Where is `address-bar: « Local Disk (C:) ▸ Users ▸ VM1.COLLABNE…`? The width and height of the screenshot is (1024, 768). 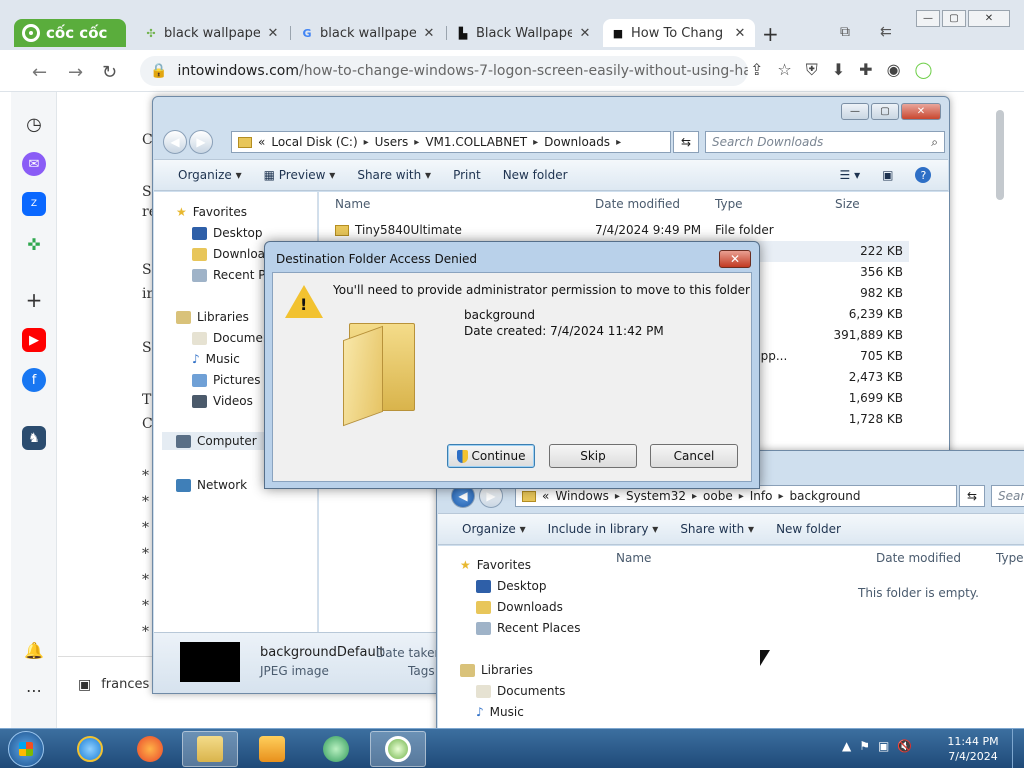 address-bar: « Local Disk (C:) ▸ Users ▸ VM1.COLLABNE… is located at coordinates (451, 142).